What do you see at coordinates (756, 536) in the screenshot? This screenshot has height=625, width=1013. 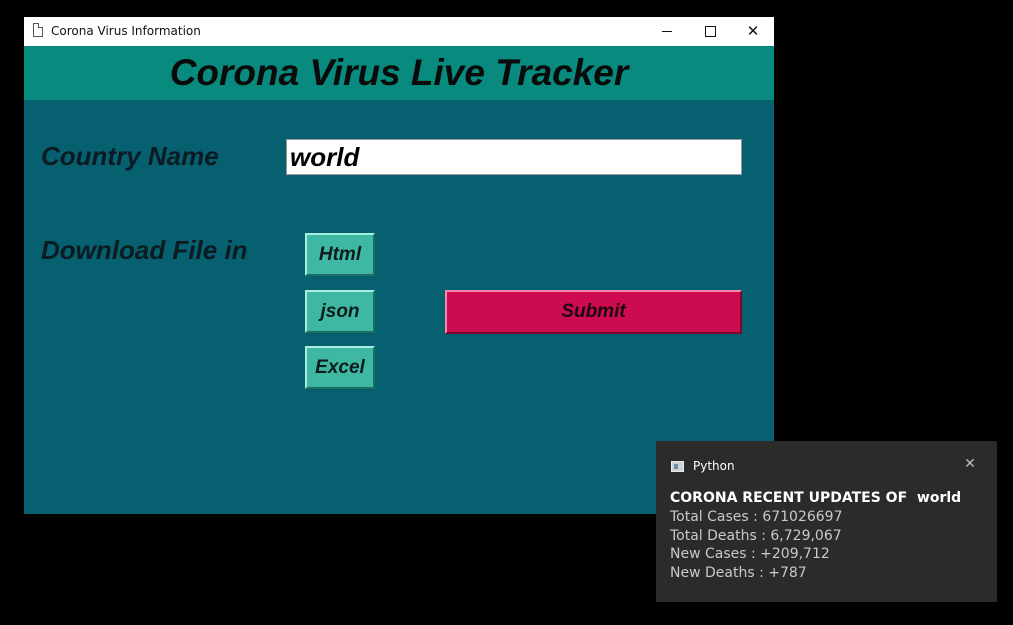 I see `toast-line-total-deaths: Total Deaths : 6,729,067` at bounding box center [756, 536].